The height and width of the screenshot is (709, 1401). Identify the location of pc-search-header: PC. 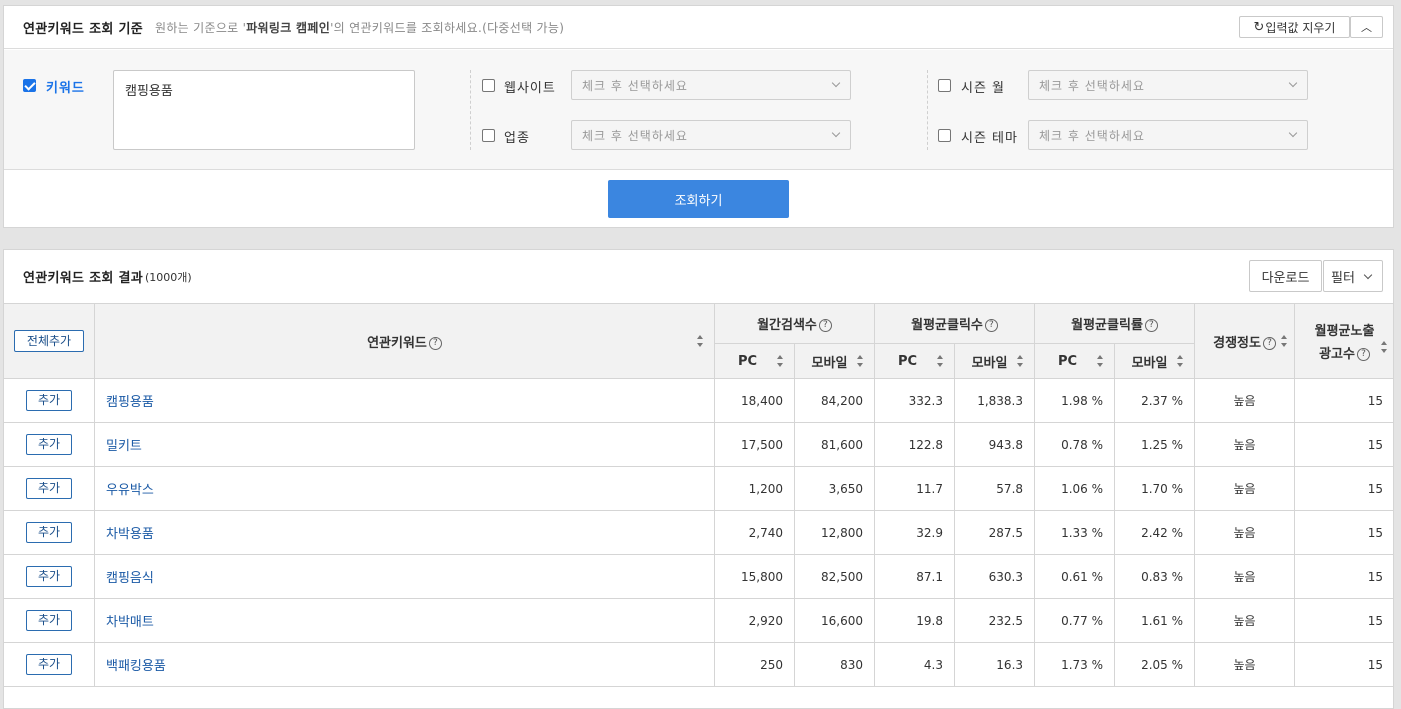
(754, 361).